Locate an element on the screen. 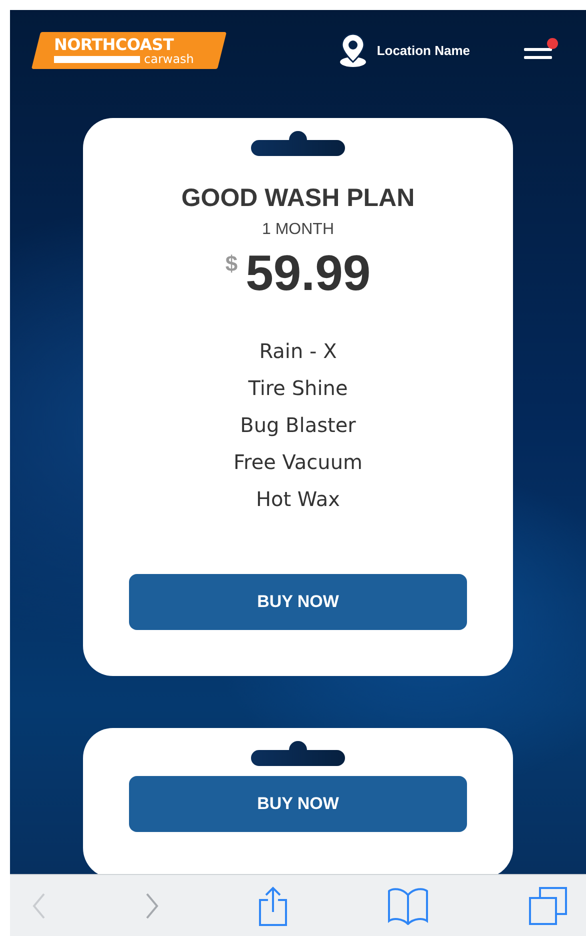 The height and width of the screenshot is (936, 586). forward-button is located at coordinates (152, 906).